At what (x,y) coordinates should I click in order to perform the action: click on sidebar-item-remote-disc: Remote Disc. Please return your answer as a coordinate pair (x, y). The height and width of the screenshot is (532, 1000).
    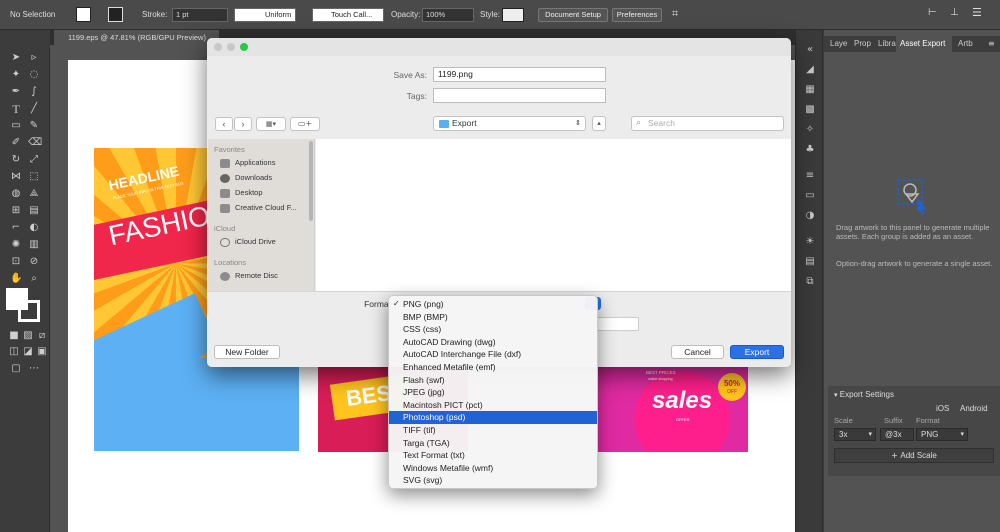
    Looking at the image, I should click on (249, 276).